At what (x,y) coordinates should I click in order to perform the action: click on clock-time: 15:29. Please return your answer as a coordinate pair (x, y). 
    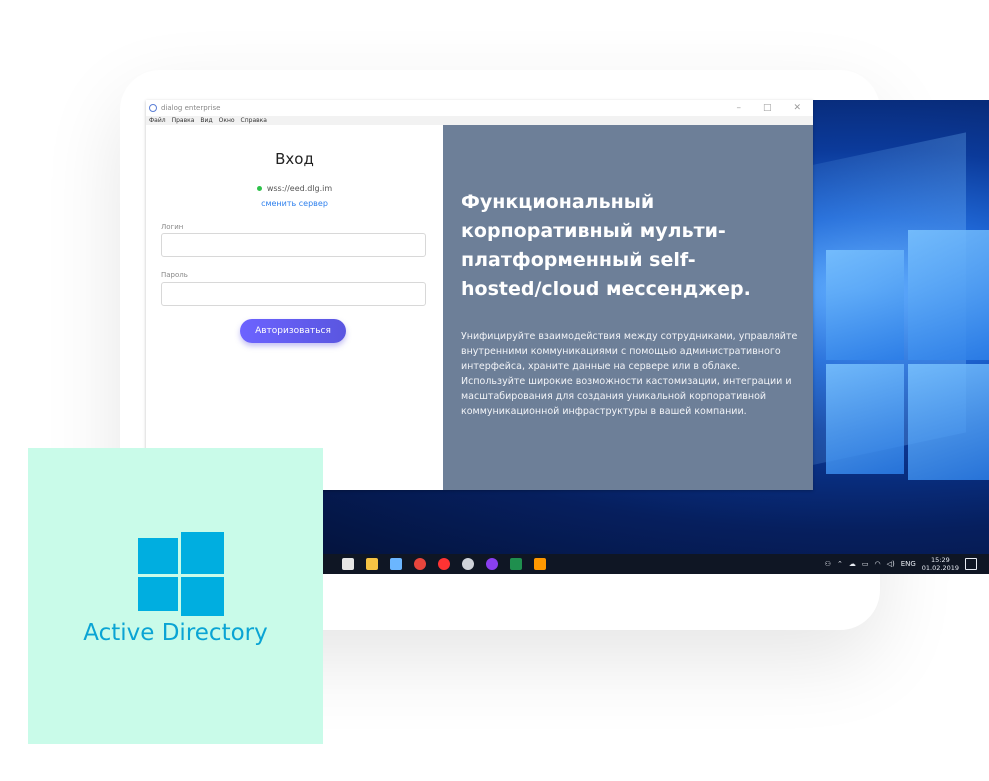
    Looking at the image, I should click on (940, 560).